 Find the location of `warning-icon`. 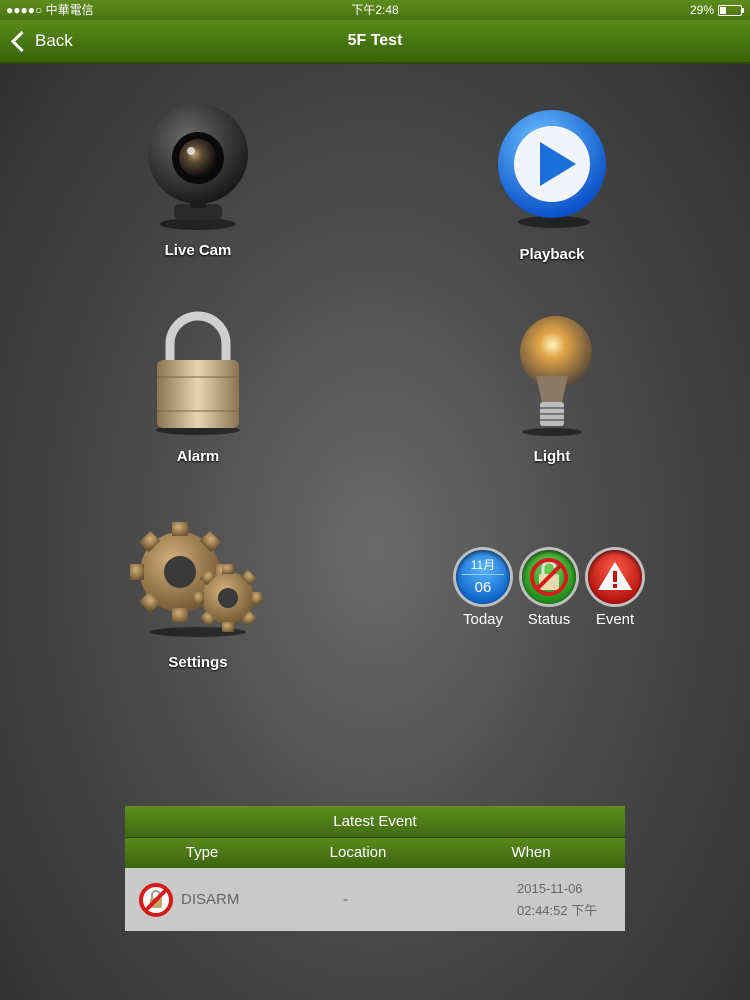

warning-icon is located at coordinates (615, 577).